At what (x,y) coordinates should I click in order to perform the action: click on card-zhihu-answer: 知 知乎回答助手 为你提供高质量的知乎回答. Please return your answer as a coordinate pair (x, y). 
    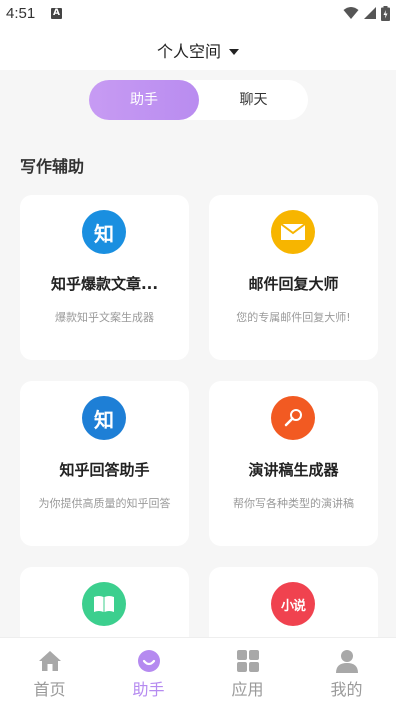
    Looking at the image, I should click on (104, 463).